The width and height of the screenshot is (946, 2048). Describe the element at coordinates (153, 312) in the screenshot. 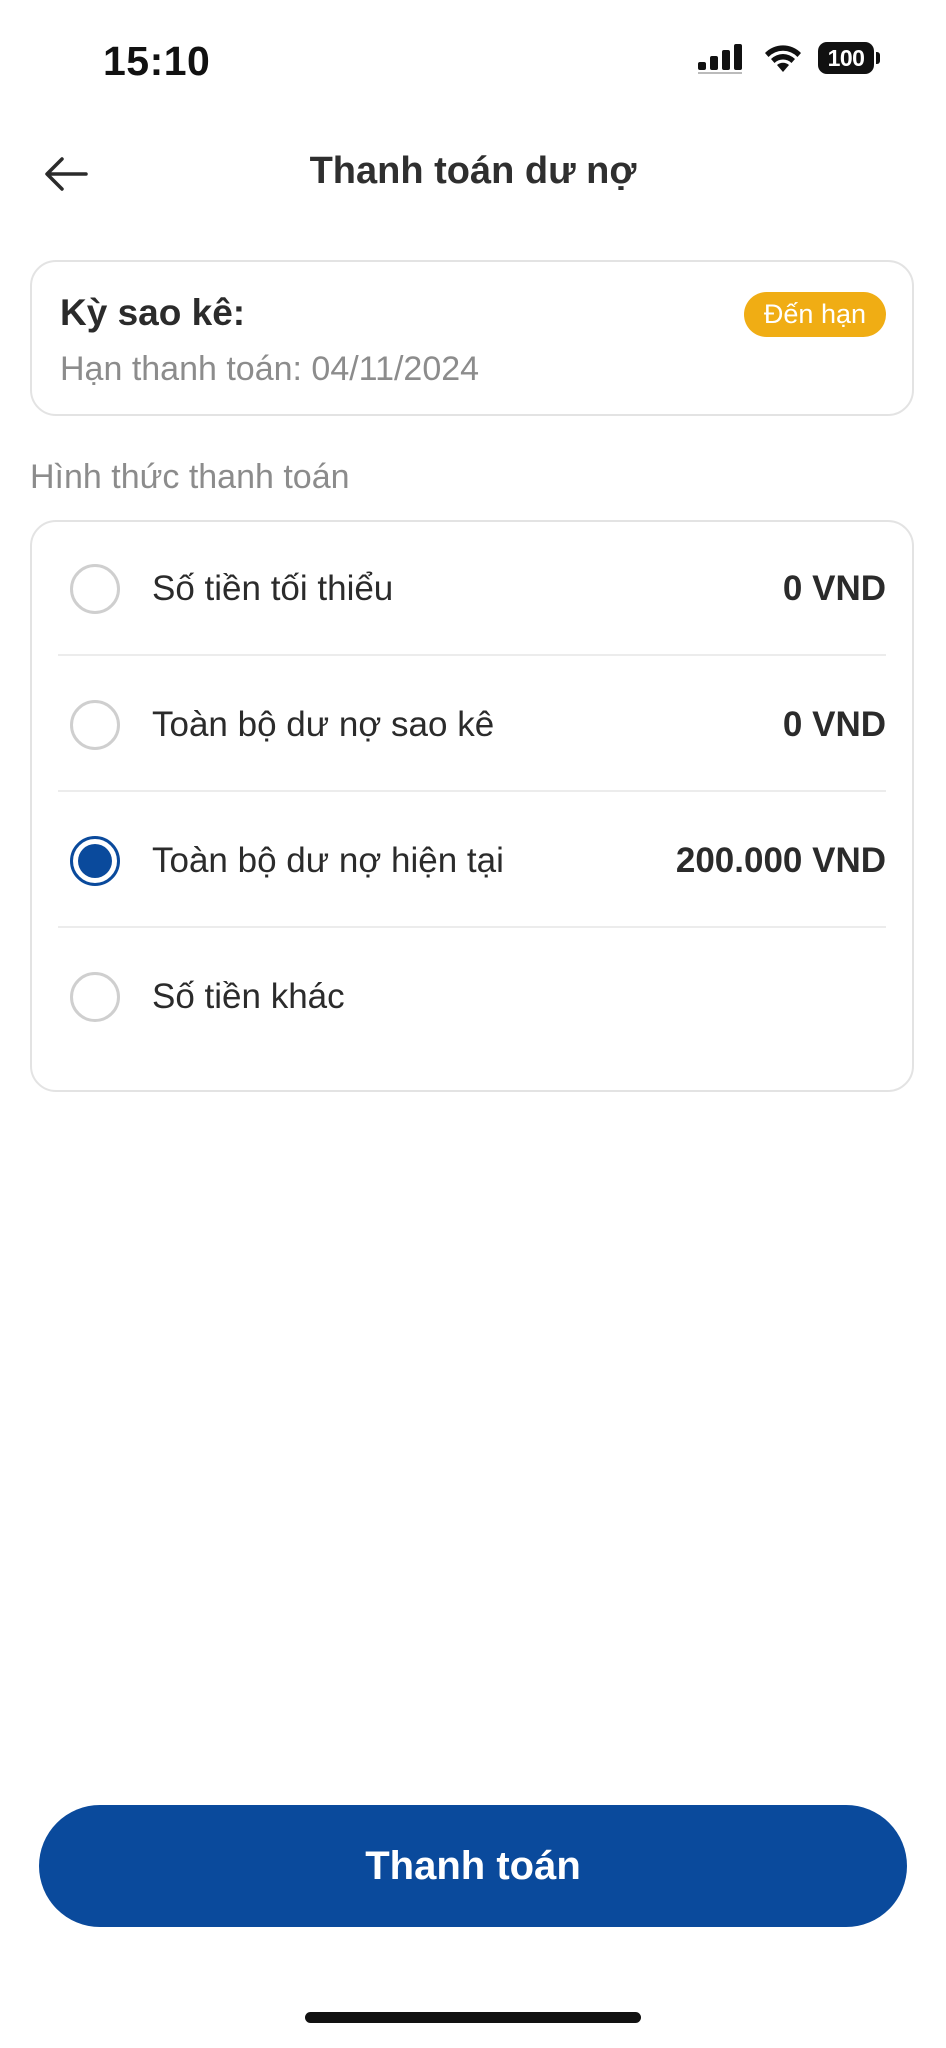

I see `statement-period-label: Kỳ sao kê:` at that location.